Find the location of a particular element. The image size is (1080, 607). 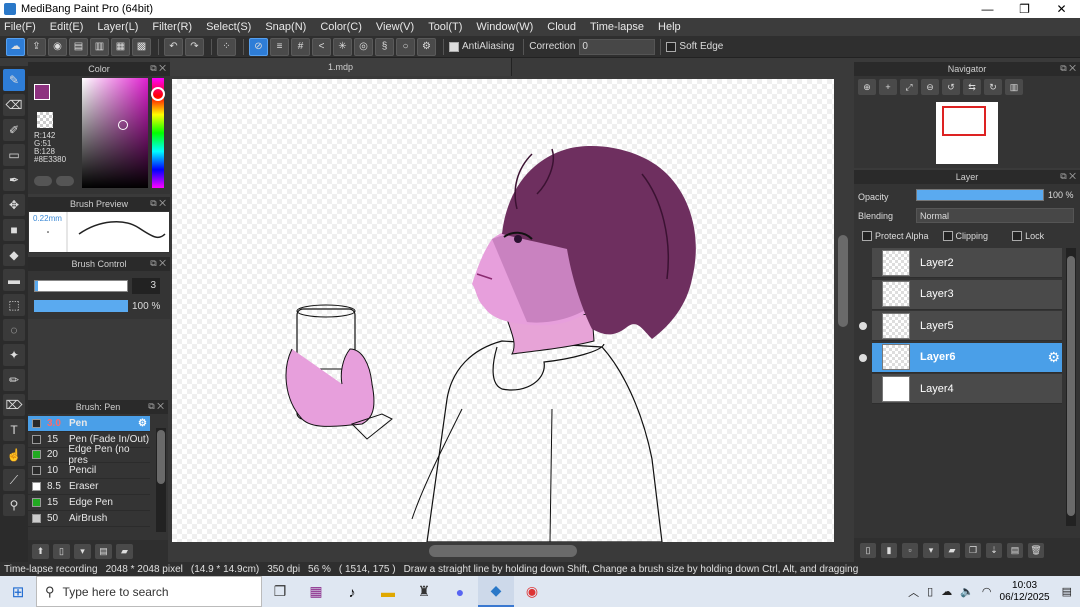

medibang-icon: ◆ is located at coordinates (496, 591).